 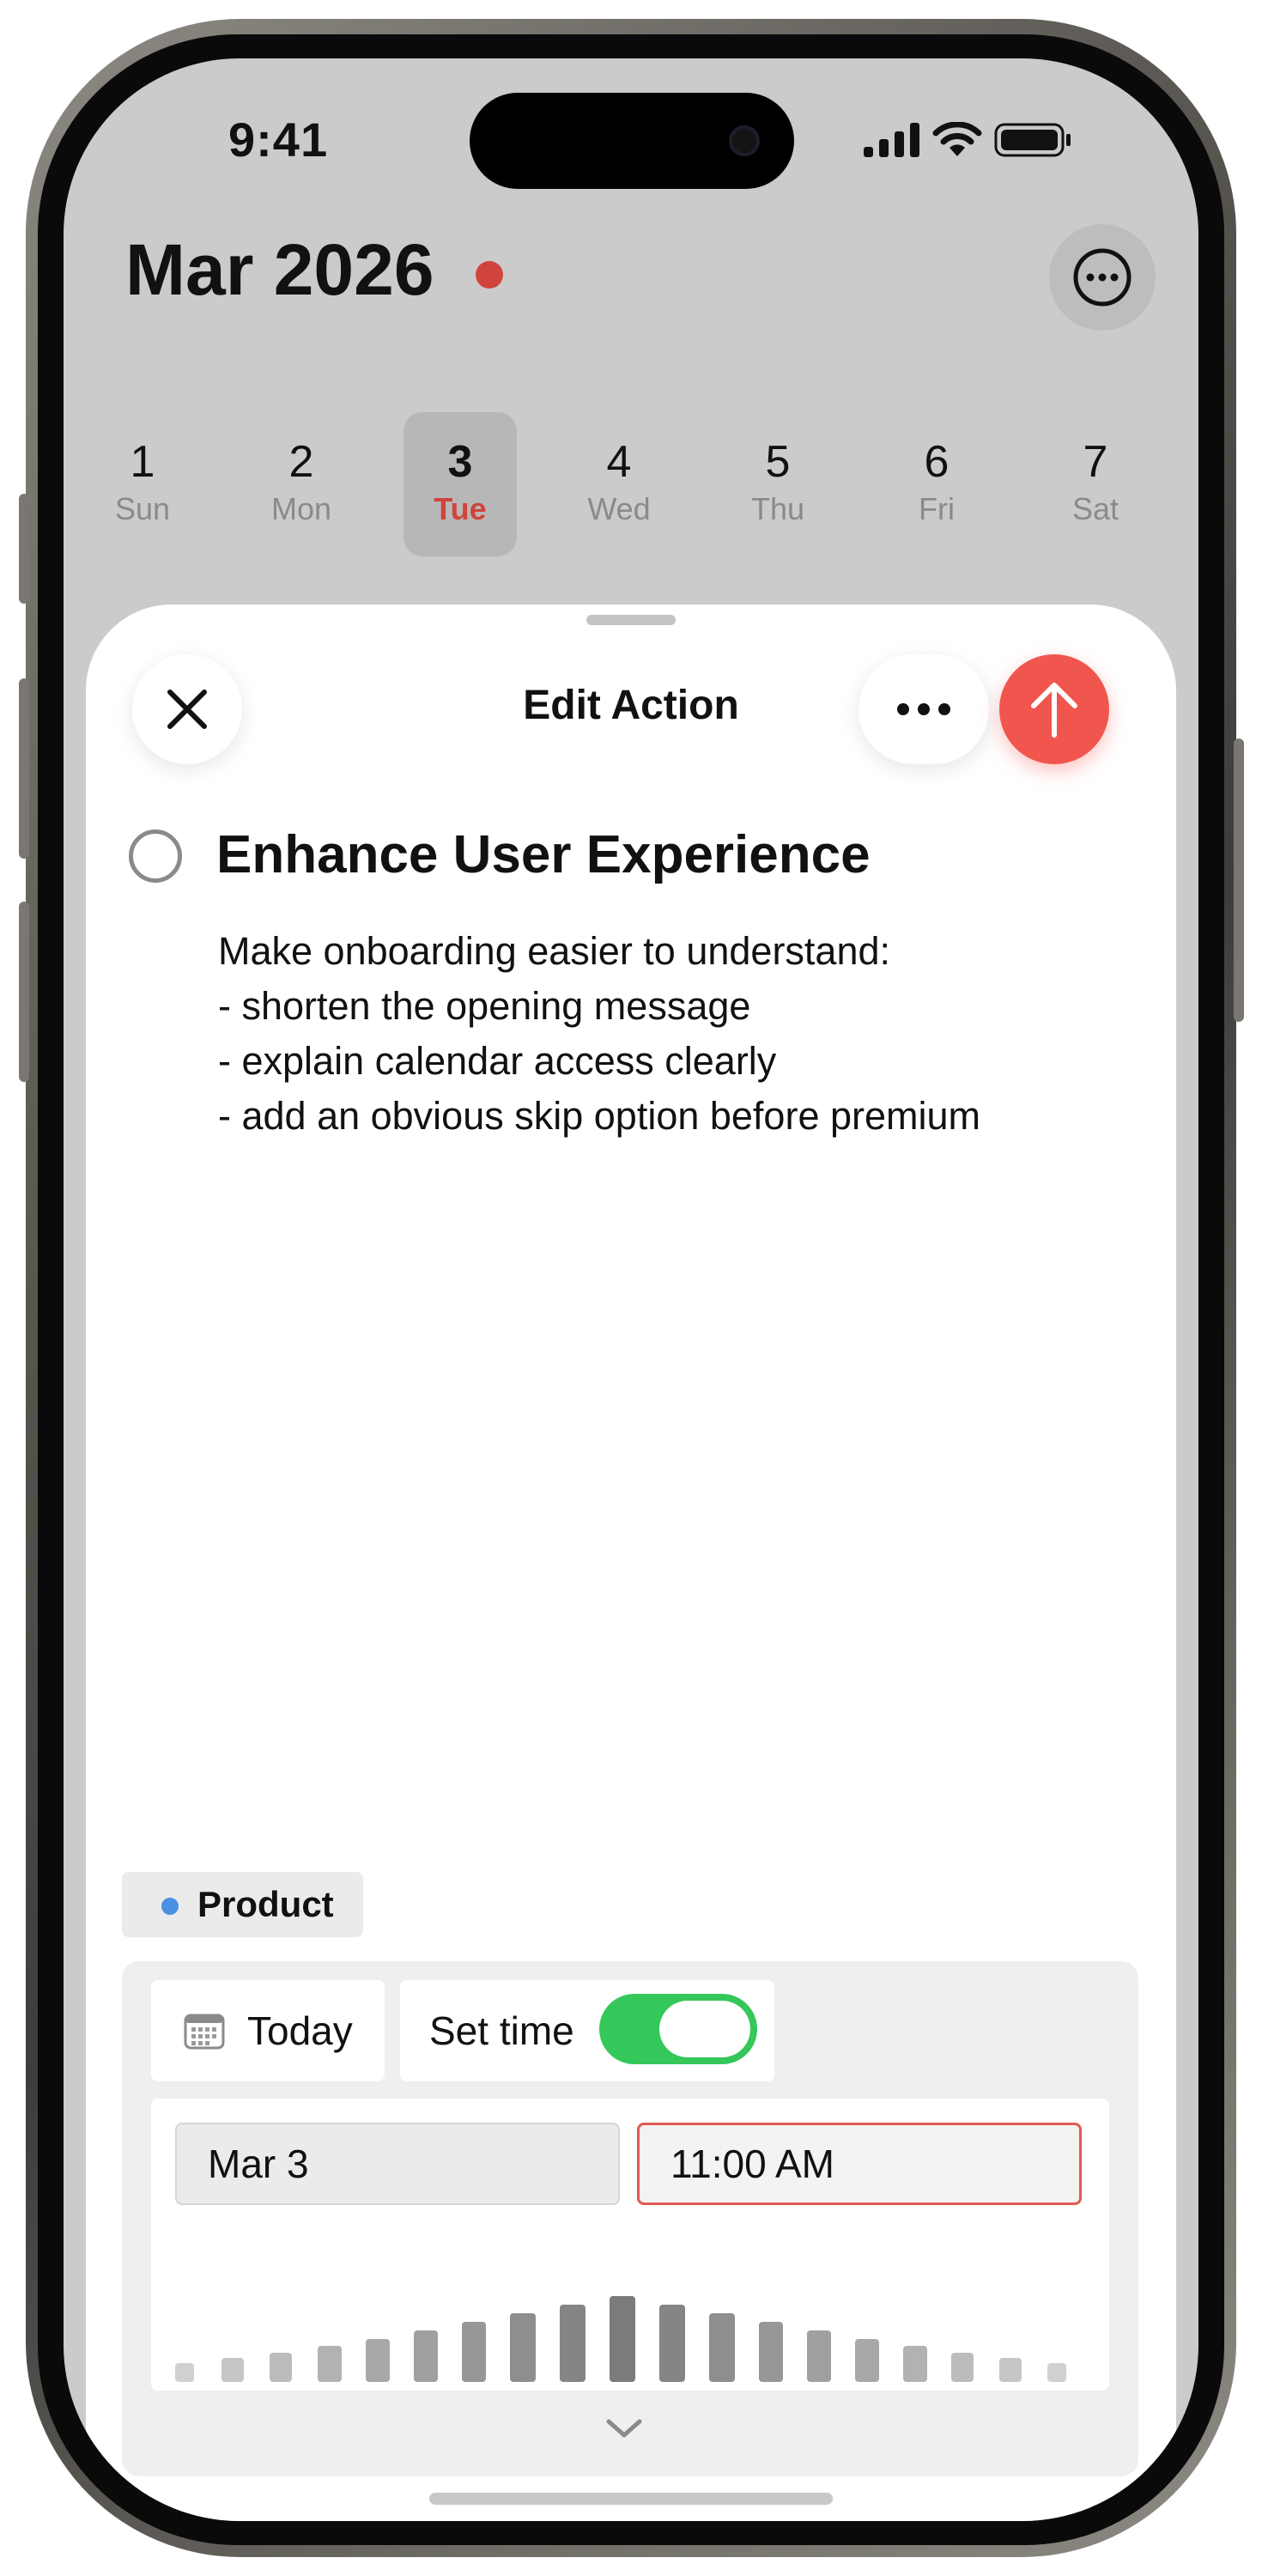 What do you see at coordinates (24, 768) in the screenshot?
I see `volume-up-button` at bounding box center [24, 768].